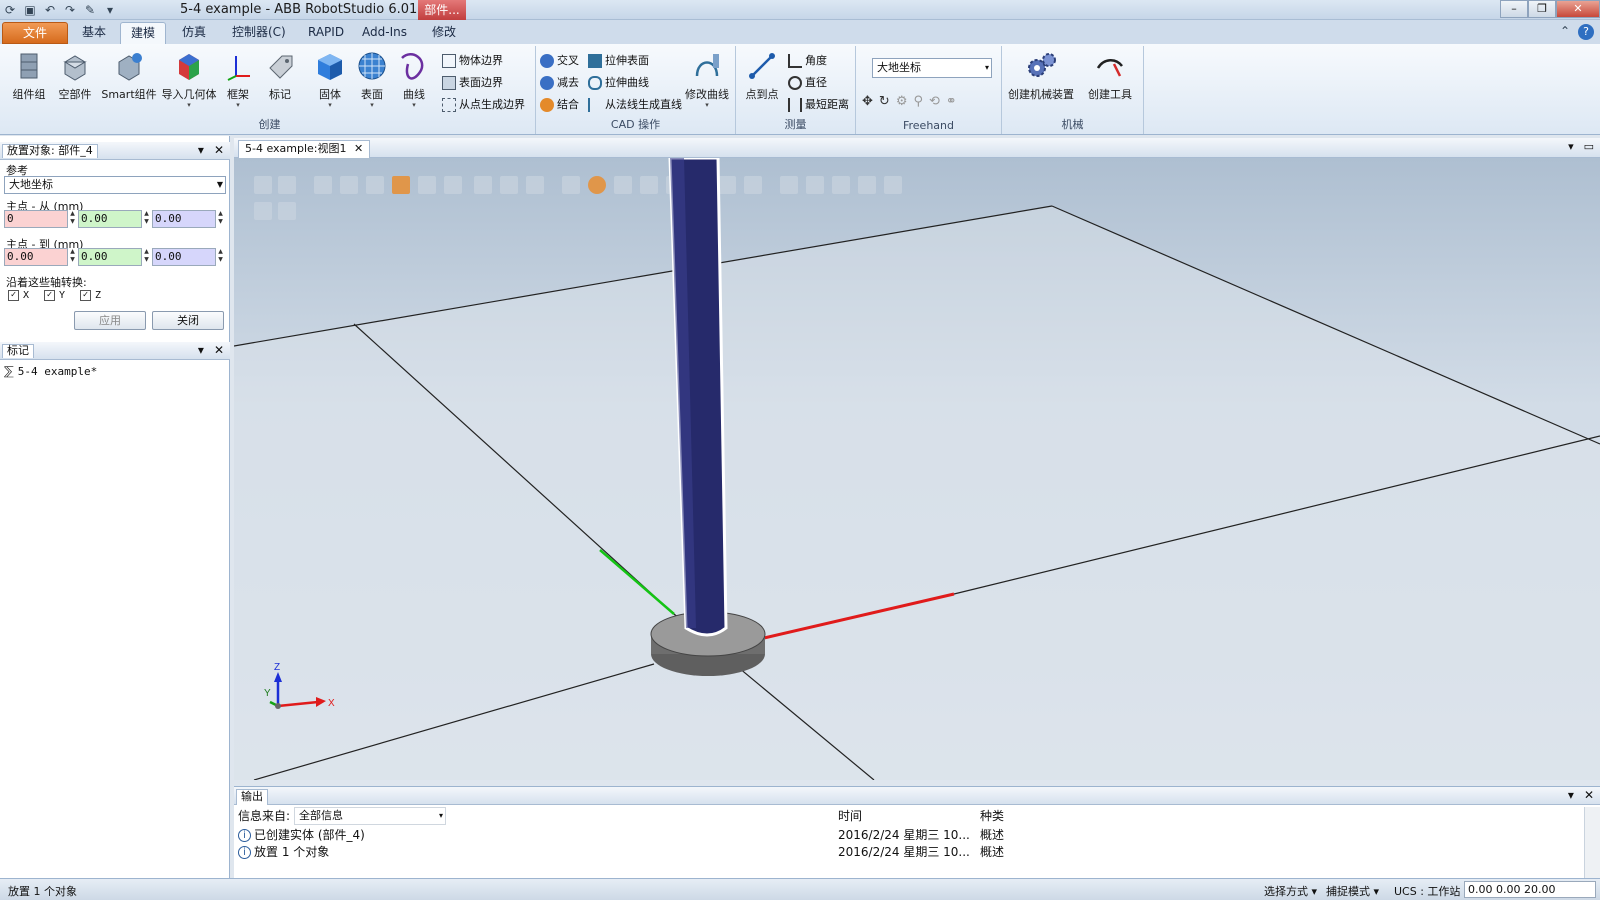 The image size is (1600, 900). Describe the element at coordinates (129, 76) in the screenshot. I see `smart-component-button: Smart组件` at that location.